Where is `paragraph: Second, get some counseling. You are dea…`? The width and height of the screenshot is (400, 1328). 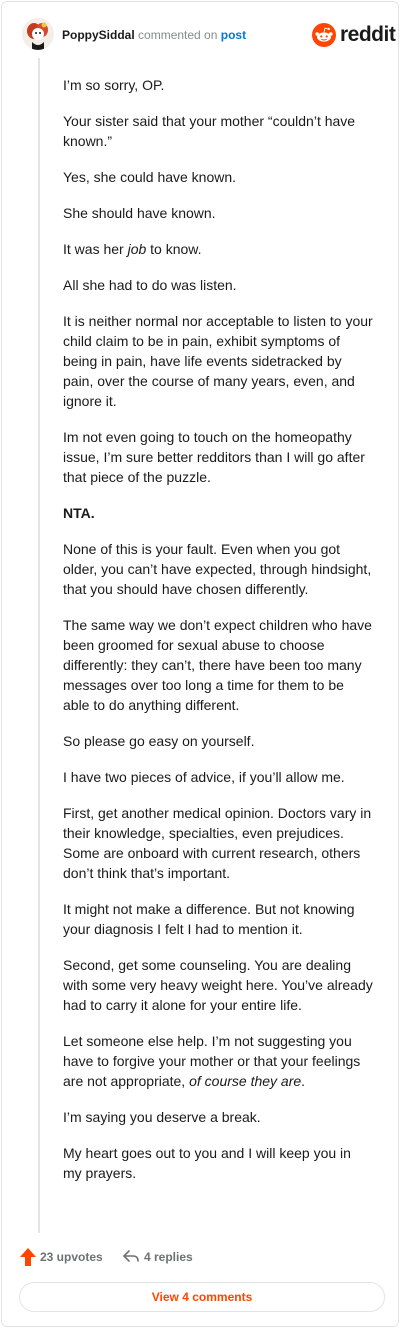
paragraph: Second, get some counseling. You are dea… is located at coordinates (218, 985).